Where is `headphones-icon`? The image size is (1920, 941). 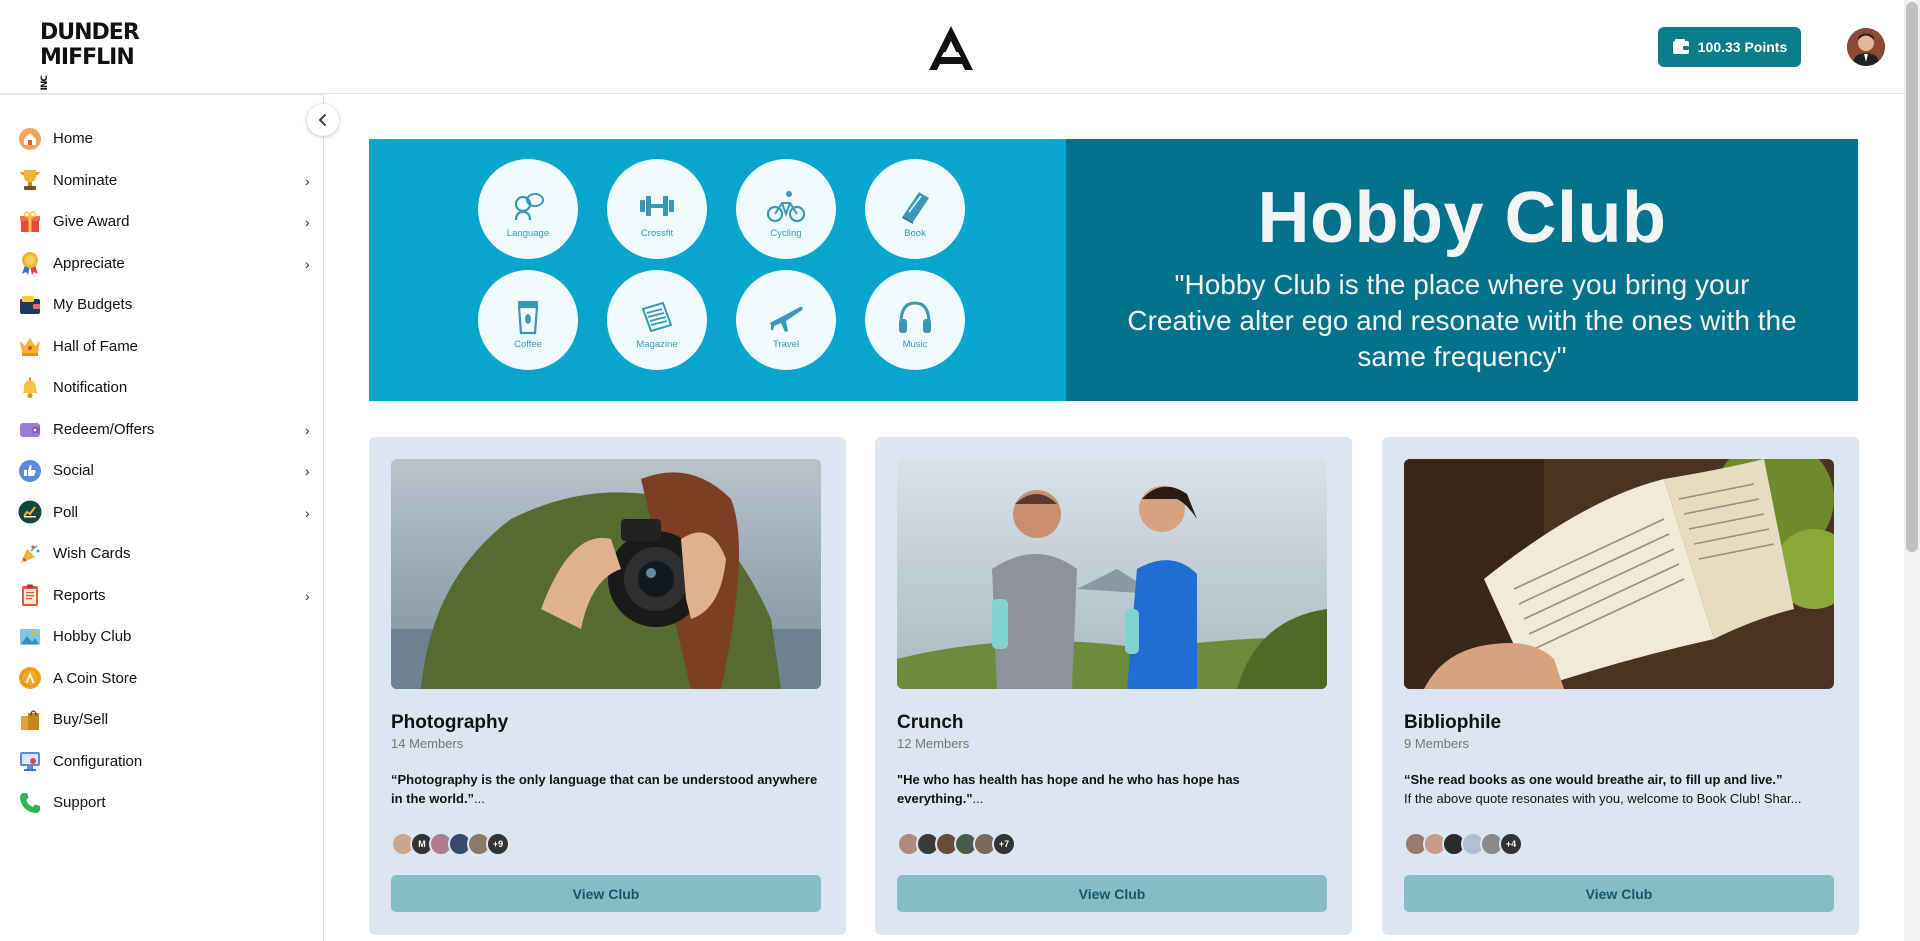 headphones-icon is located at coordinates (915, 316).